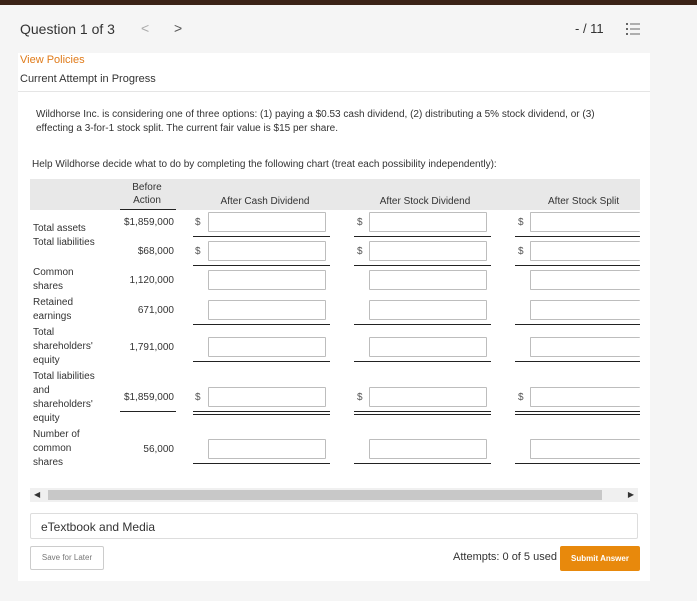 This screenshot has height=601, width=697. What do you see at coordinates (152, 280) in the screenshot?
I see `before-action-value: 1,120,000` at bounding box center [152, 280].